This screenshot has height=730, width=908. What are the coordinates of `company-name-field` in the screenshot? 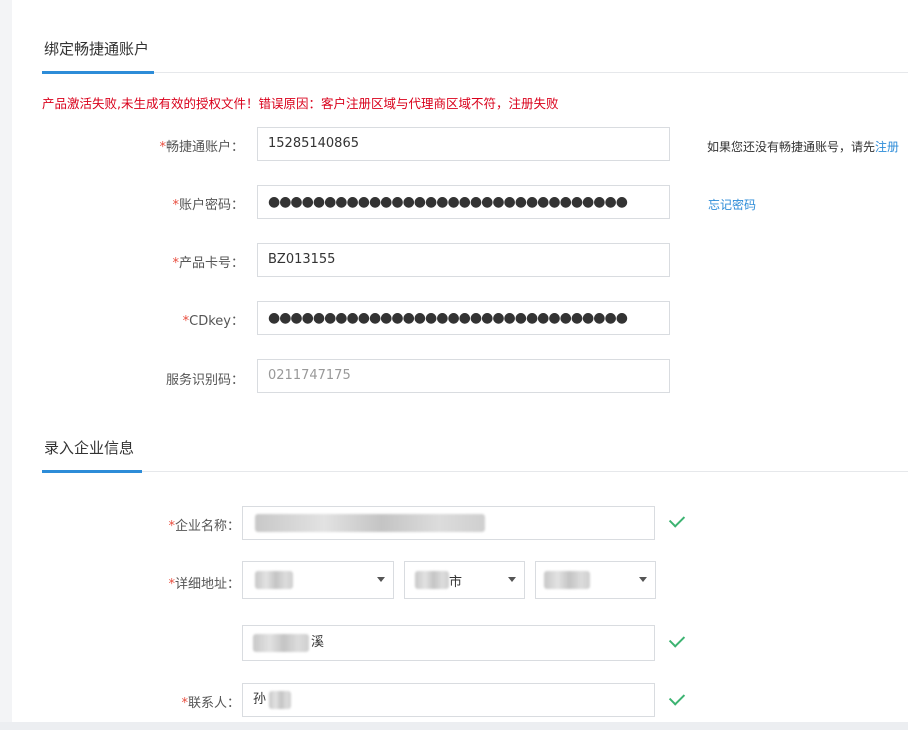 It's located at (448, 523).